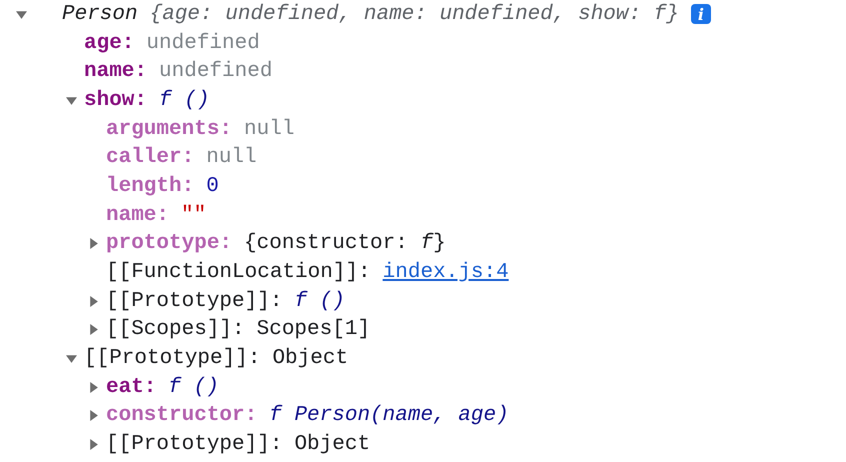 The height and width of the screenshot is (462, 846). I want to click on object-preview: {age: undefined, name: undefined, show: f}, so click(414, 14).